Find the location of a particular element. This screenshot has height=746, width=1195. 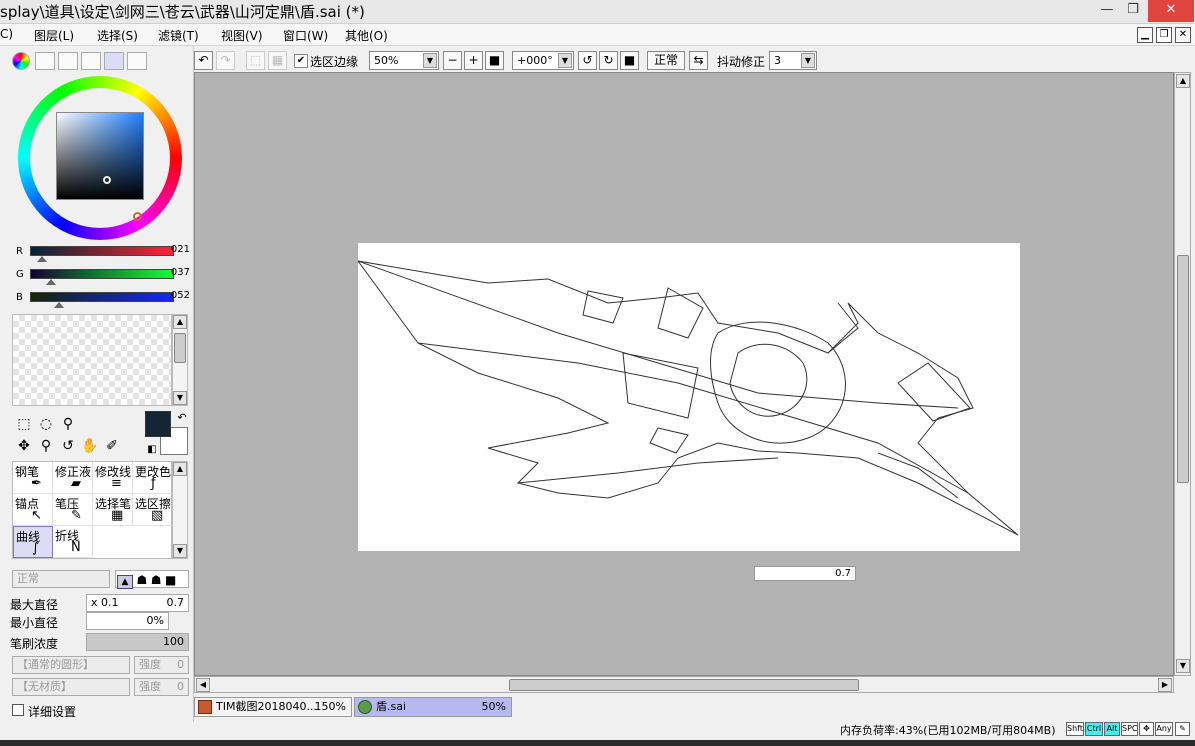

blue-knob is located at coordinates (59, 305).